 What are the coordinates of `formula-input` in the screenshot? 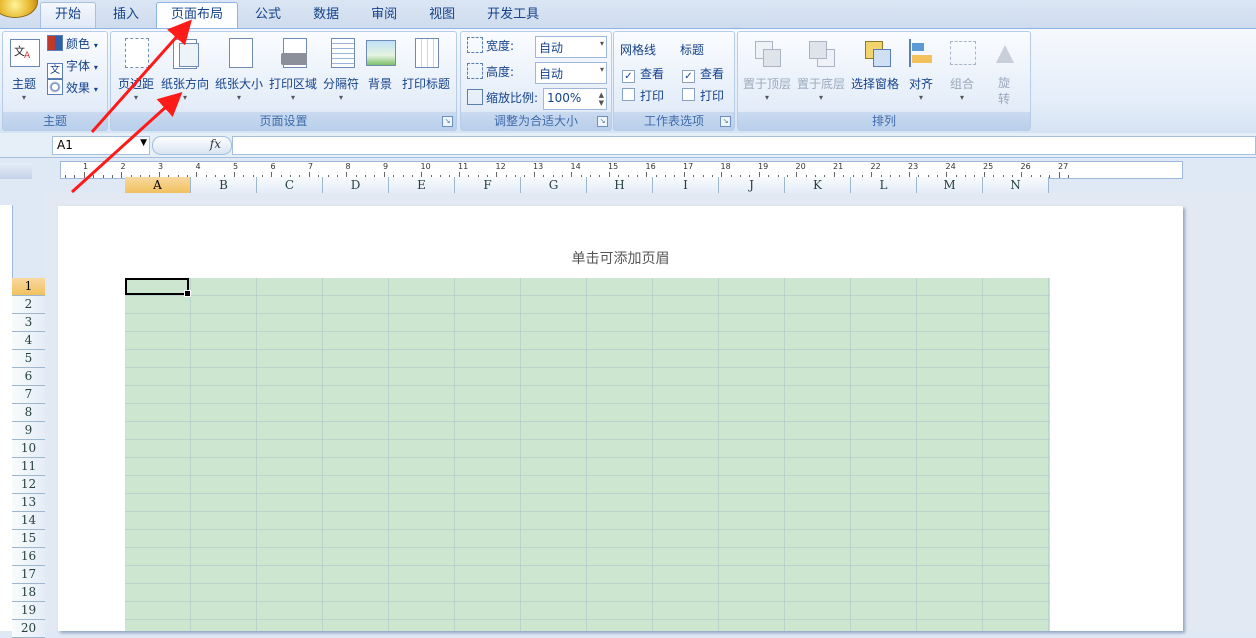 It's located at (744, 145).